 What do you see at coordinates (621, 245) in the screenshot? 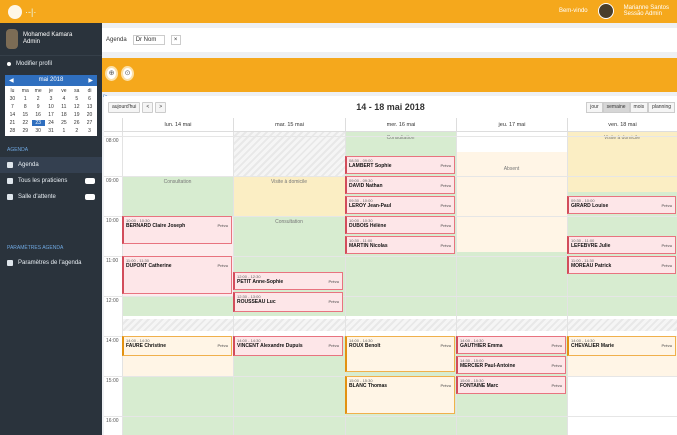
I see `appointment-event: 10:30 - 11:00 LEFEBVRE Julie Prévu` at bounding box center [621, 245].